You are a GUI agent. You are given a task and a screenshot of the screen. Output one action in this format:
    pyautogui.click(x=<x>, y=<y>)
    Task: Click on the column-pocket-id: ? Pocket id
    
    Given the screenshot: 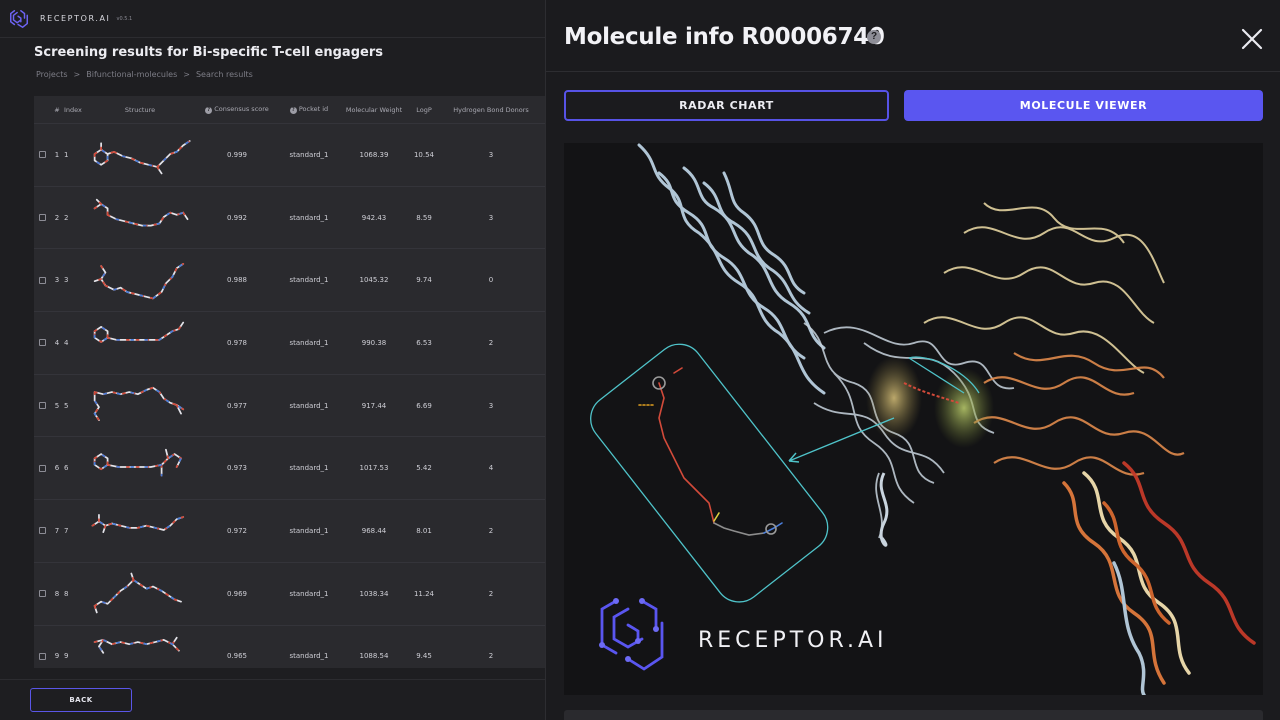 What is the action you would take?
    pyautogui.click(x=309, y=109)
    